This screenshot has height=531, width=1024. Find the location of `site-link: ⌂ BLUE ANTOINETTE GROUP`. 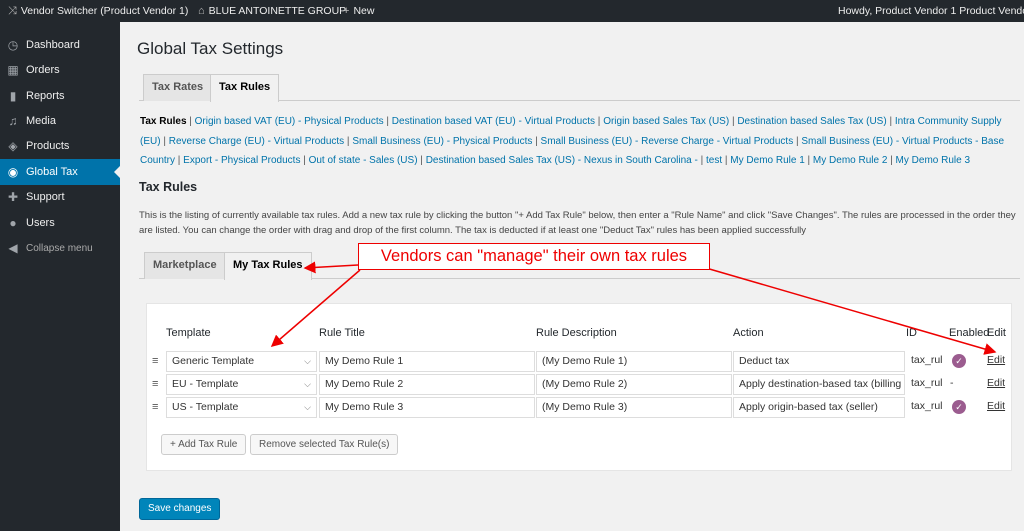

site-link: ⌂ BLUE ANTOINETTE GROUP is located at coordinates (272, 11).